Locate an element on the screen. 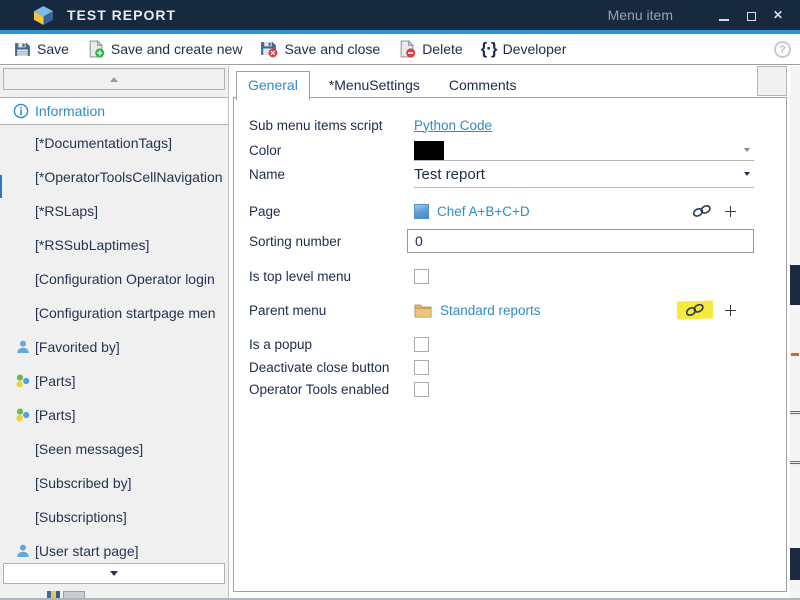 The image size is (800, 600). tab-bar: General *MenuSettings Comments is located at coordinates (386, 85).